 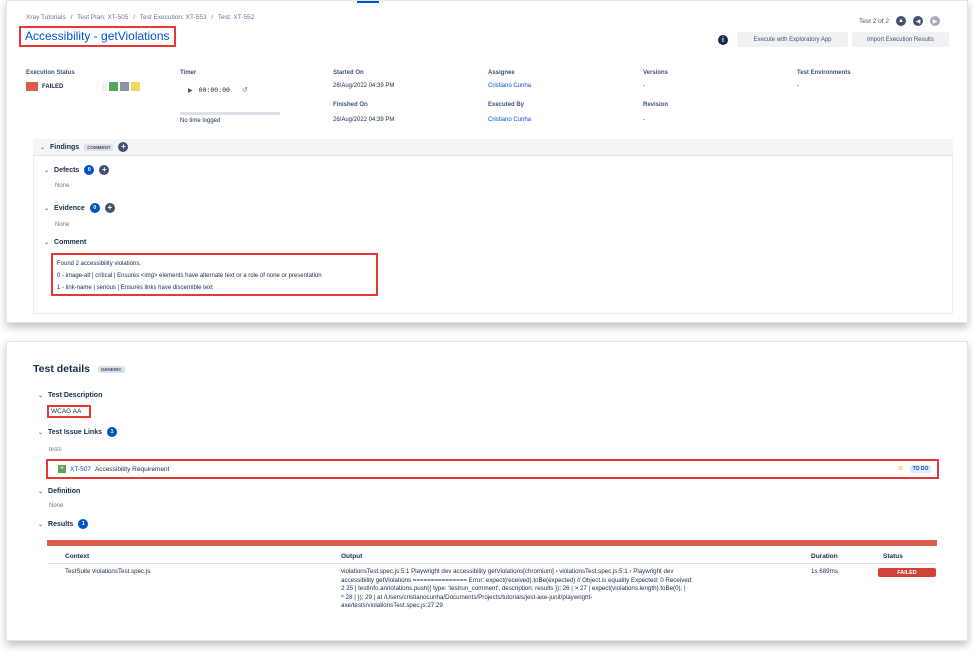 I want to click on evidence-section-header: ⌄ Evidence 0 +, so click(x=79, y=208).